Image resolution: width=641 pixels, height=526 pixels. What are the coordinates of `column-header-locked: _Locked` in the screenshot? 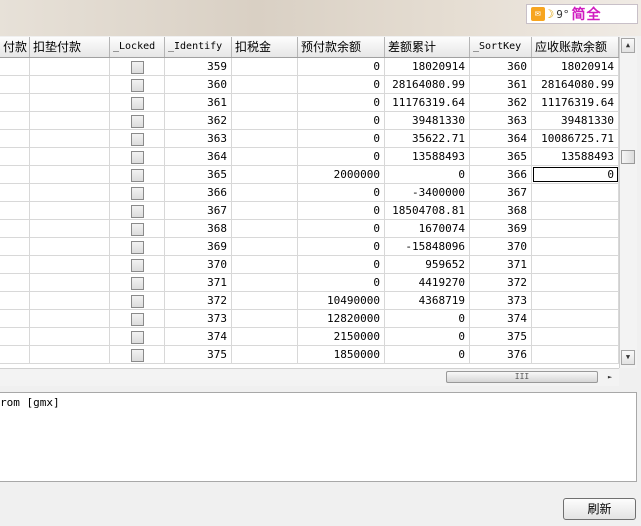 It's located at (137, 47).